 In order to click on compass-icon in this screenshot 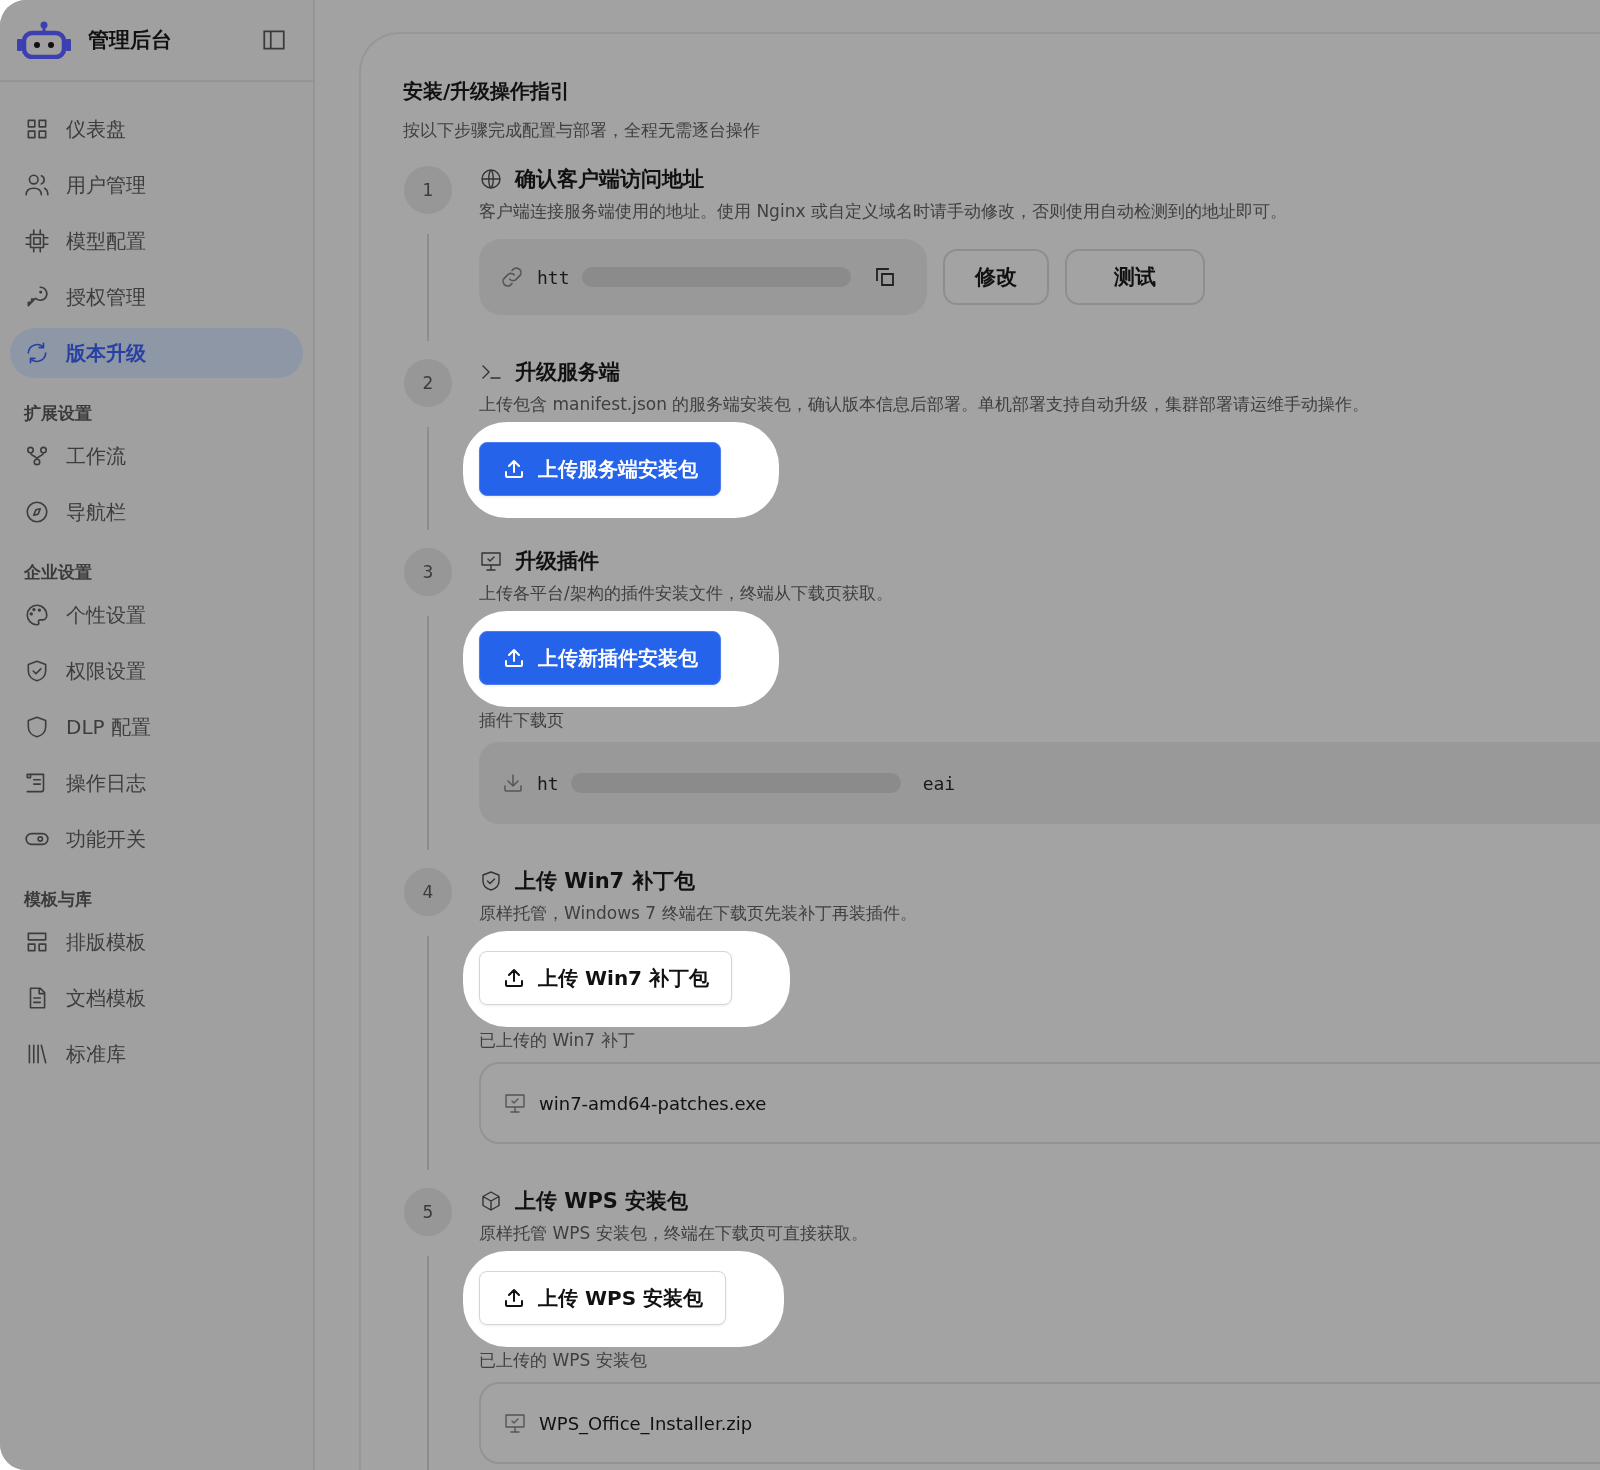, I will do `click(37, 512)`.